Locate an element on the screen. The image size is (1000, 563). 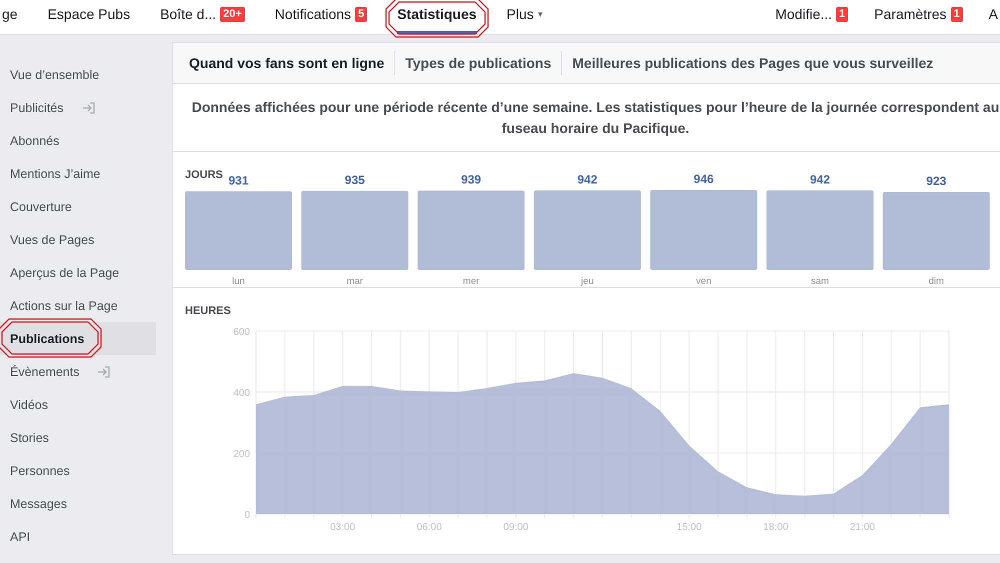
notification-badge: 5 is located at coordinates (361, 14).